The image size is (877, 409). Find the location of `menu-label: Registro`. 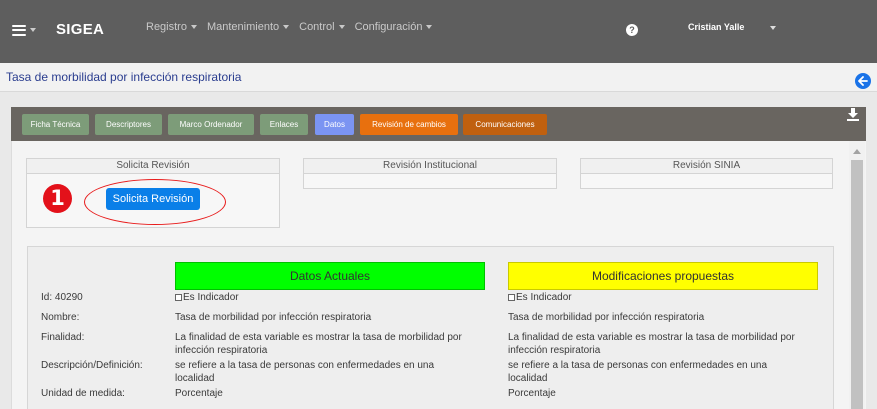

menu-label: Registro is located at coordinates (166, 27).